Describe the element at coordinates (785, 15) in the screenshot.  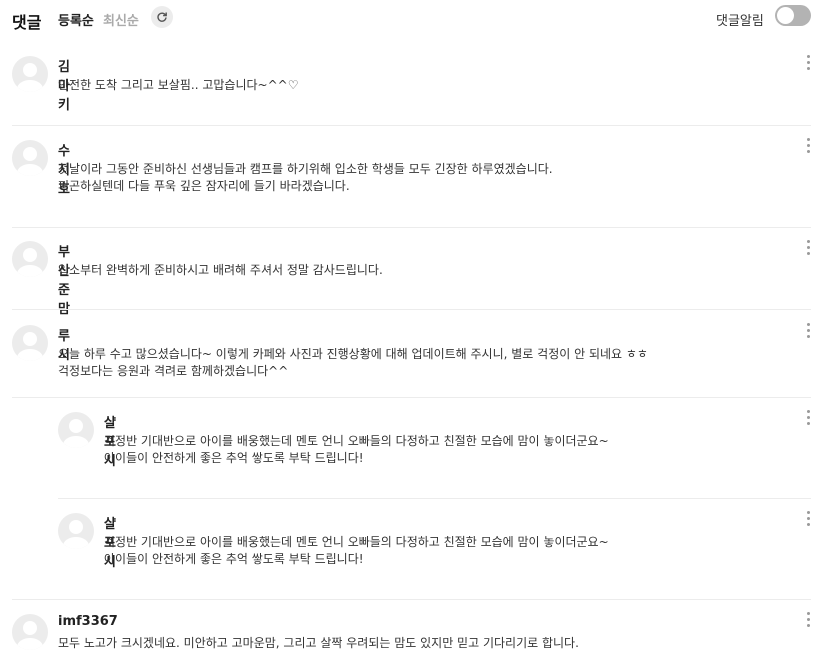
I see `toggle-knob` at that location.